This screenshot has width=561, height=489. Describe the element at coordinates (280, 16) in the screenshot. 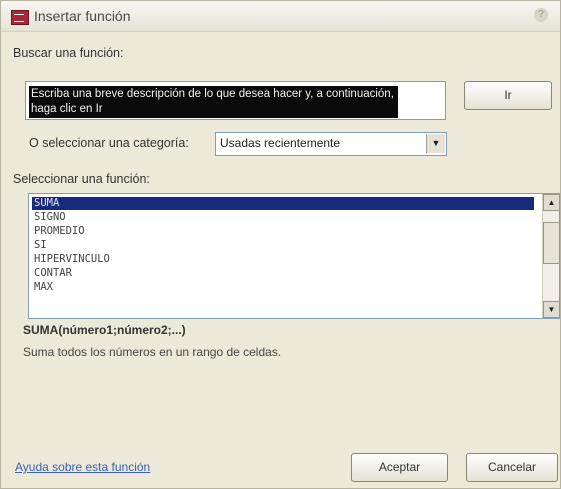

I see `title-bar: Insertar función ?` at that location.